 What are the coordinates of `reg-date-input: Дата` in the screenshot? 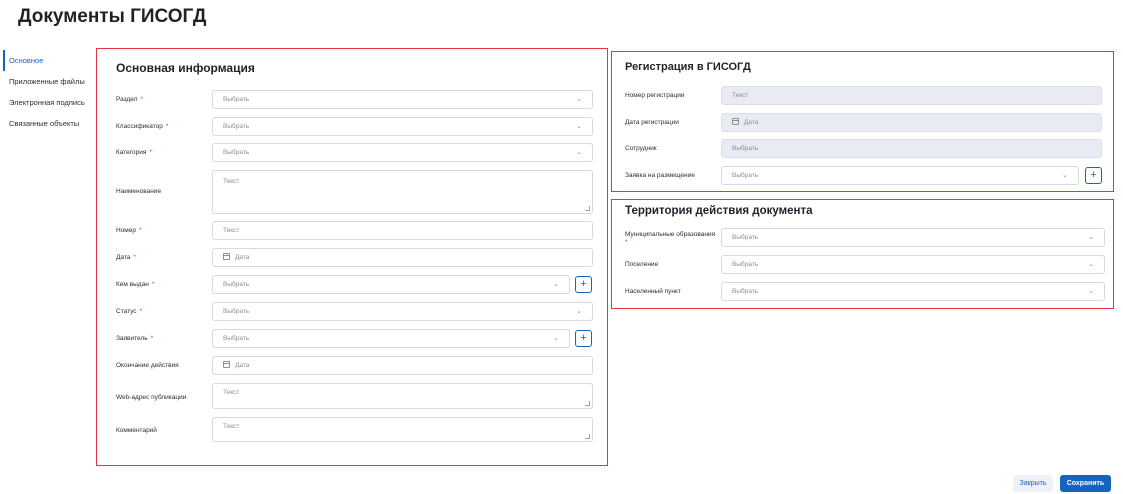 It's located at (911, 122).